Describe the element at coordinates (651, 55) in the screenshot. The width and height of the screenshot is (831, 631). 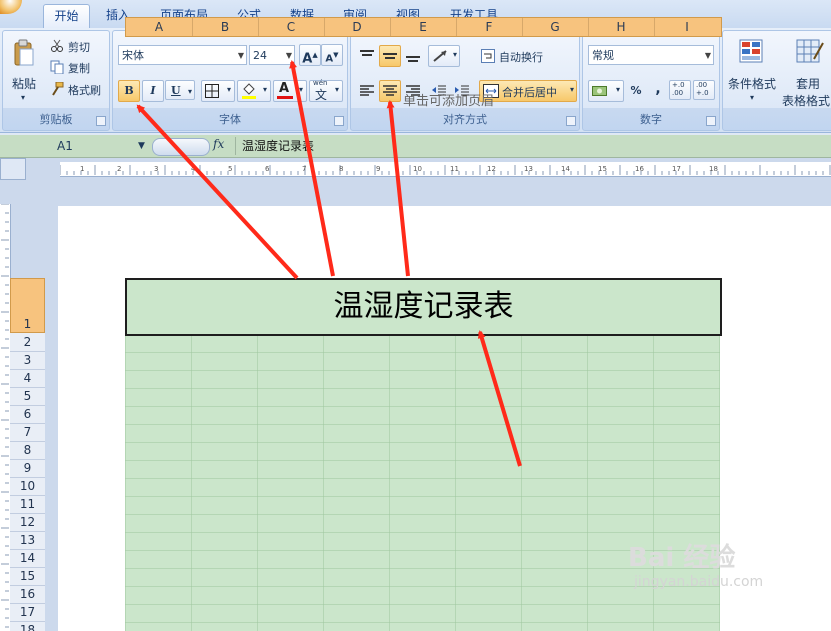
I see `number-format-combo: 常规 ▼` at that location.